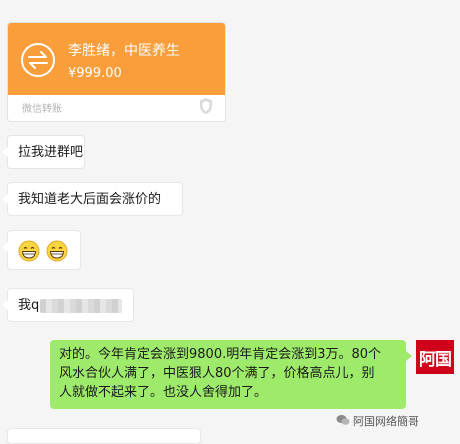 The width and height of the screenshot is (460, 444). I want to click on message-bubble: 我q, so click(68, 305).